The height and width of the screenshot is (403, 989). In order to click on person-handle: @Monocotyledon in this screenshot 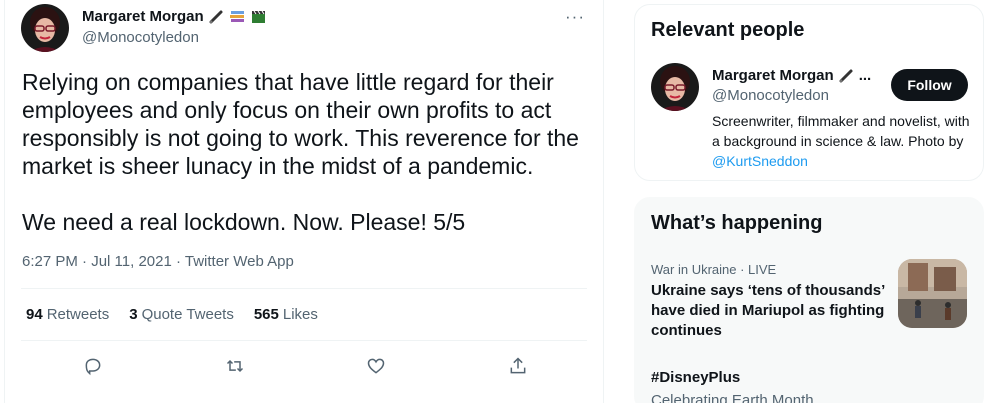, I will do `click(770, 95)`.